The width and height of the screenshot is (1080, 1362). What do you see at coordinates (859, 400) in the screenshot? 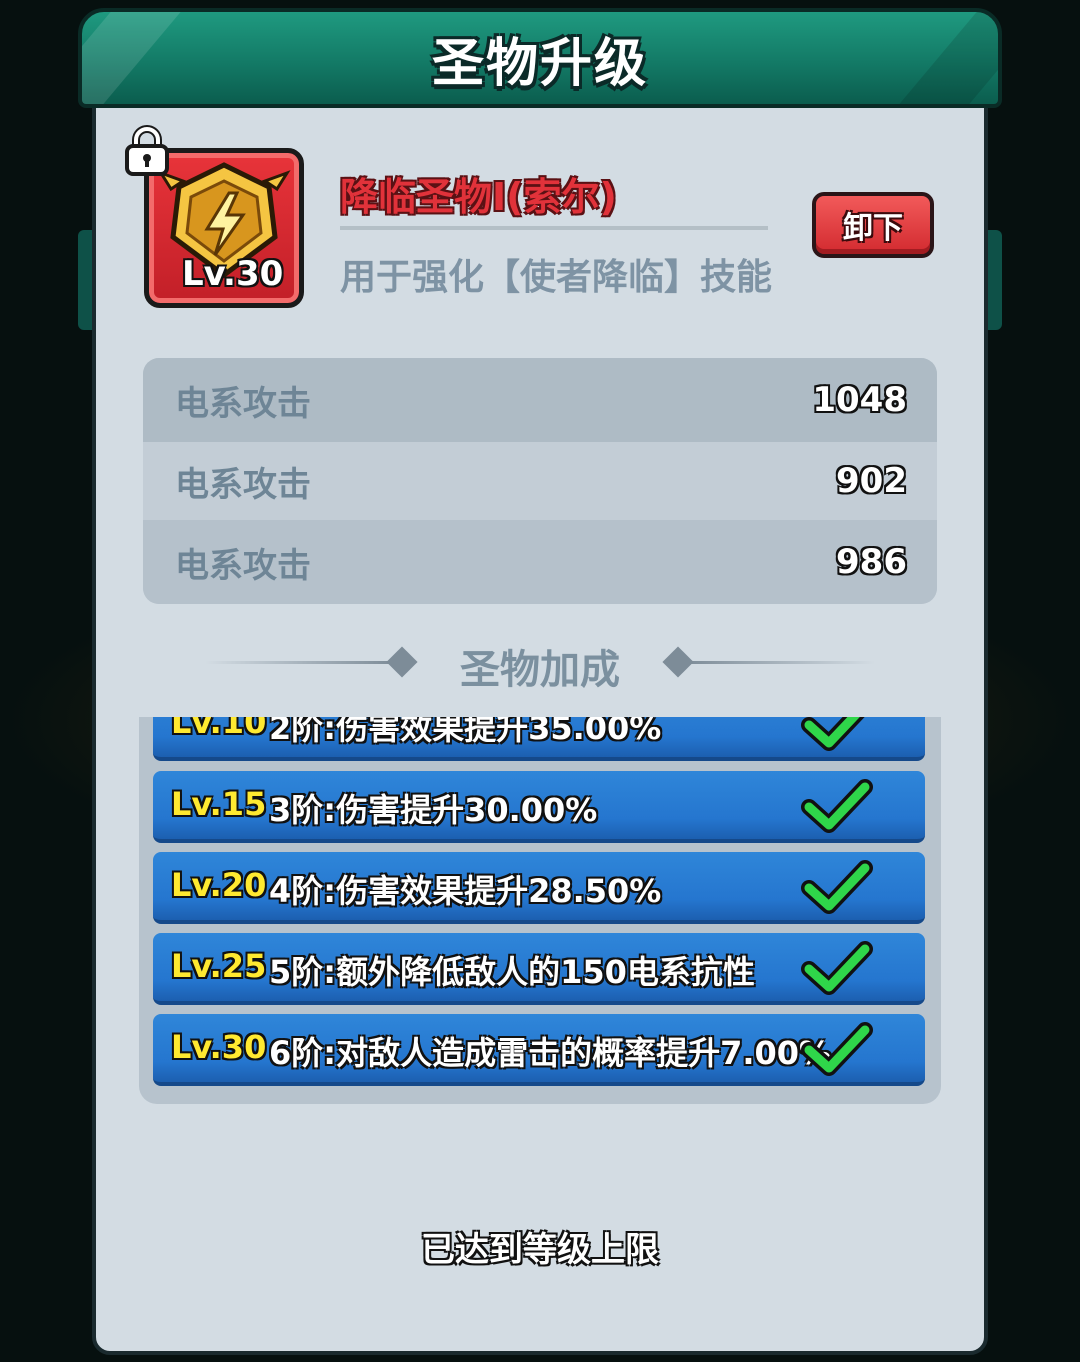
I see `stat-value: 1048` at bounding box center [859, 400].